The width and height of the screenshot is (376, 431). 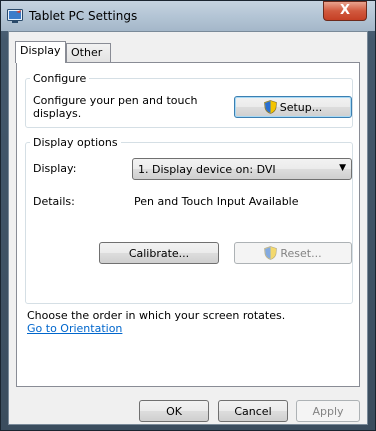 I want to click on tab-other-label: Other, so click(x=87, y=52).